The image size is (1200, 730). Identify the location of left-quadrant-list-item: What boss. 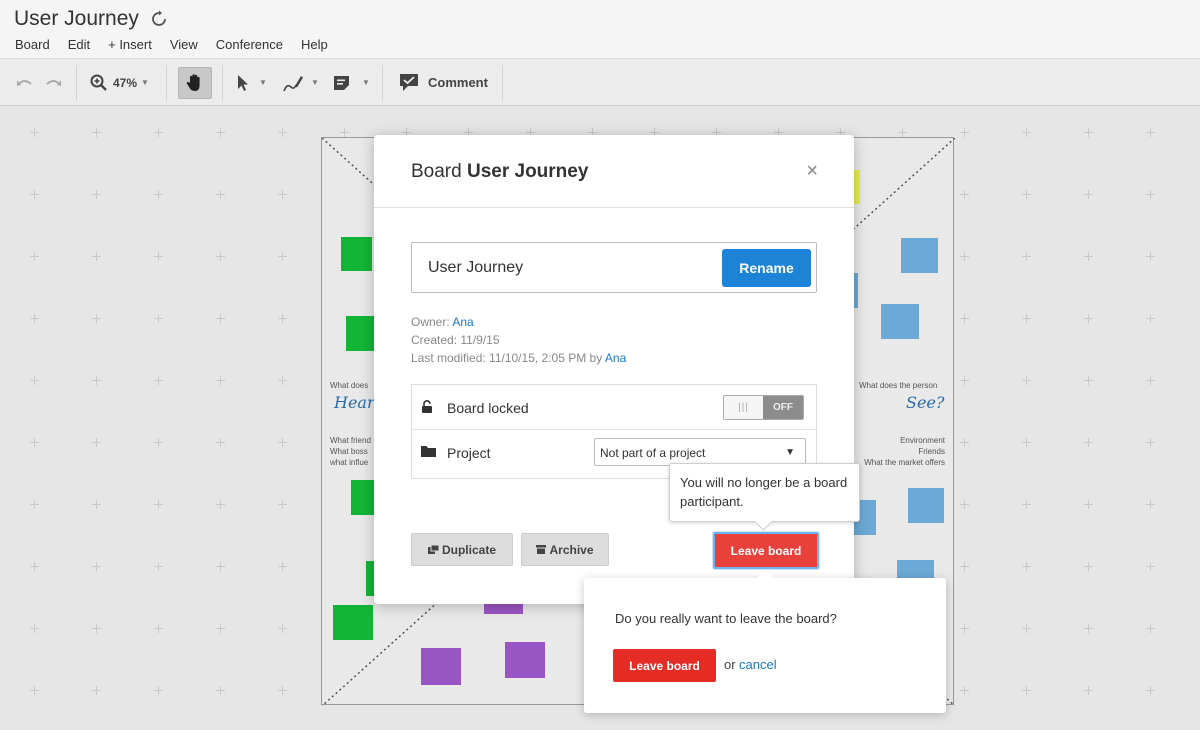
(349, 451).